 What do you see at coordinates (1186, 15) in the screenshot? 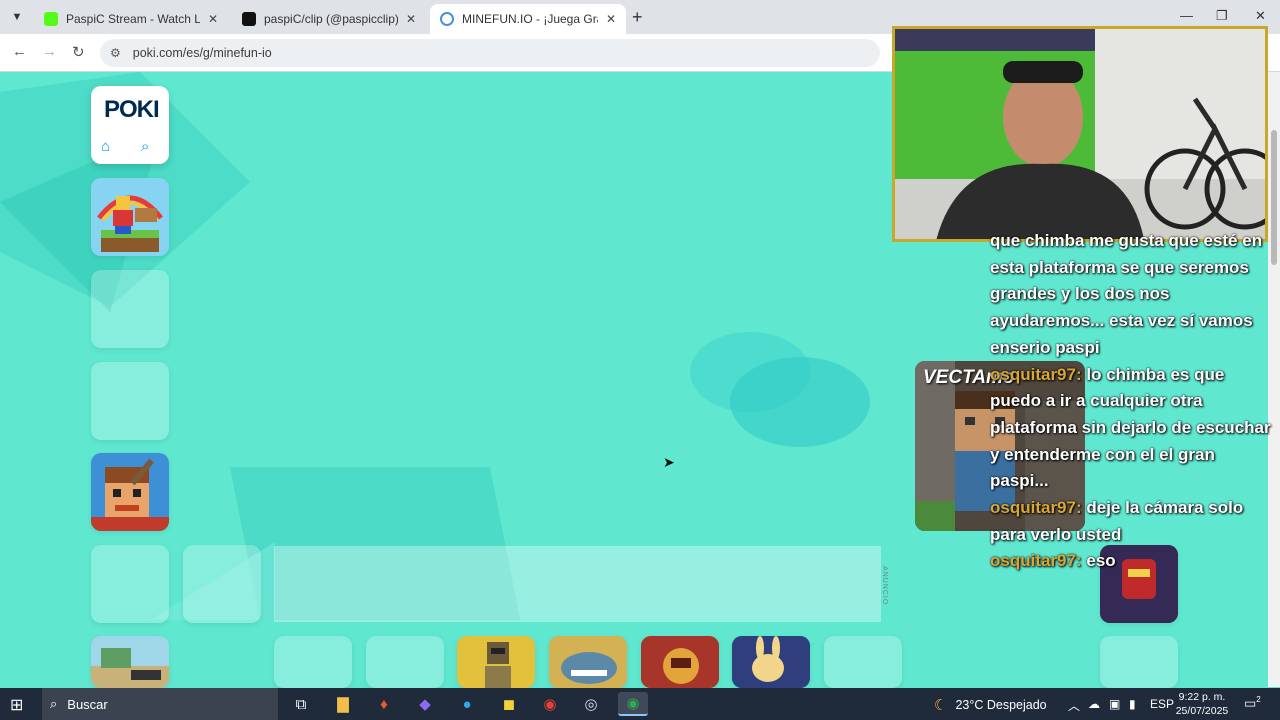
I see `minimize-icon: —` at bounding box center [1186, 15].